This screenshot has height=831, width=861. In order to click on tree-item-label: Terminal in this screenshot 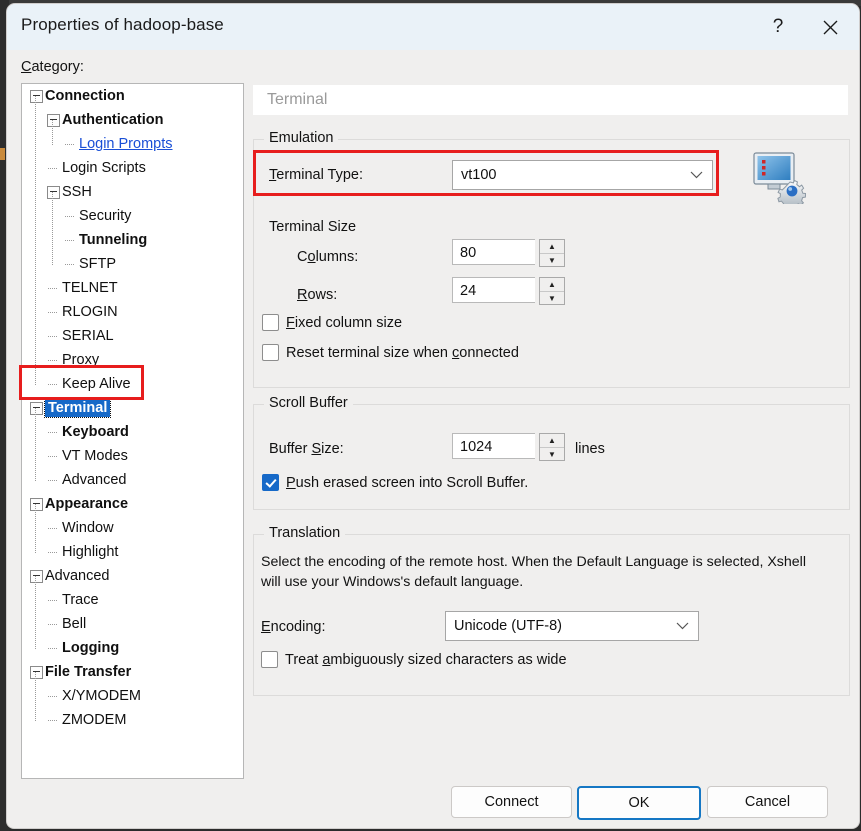, I will do `click(77, 408)`.